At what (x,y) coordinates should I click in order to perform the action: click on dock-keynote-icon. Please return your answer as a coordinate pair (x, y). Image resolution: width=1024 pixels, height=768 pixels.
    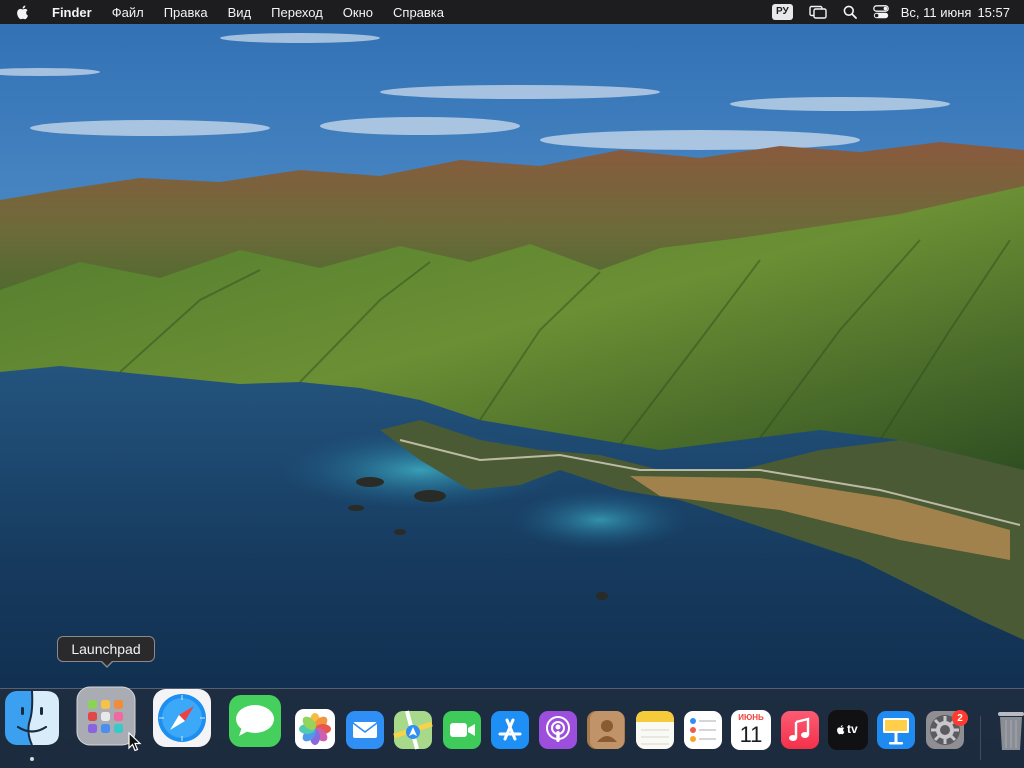
    Looking at the image, I should click on (896, 730).